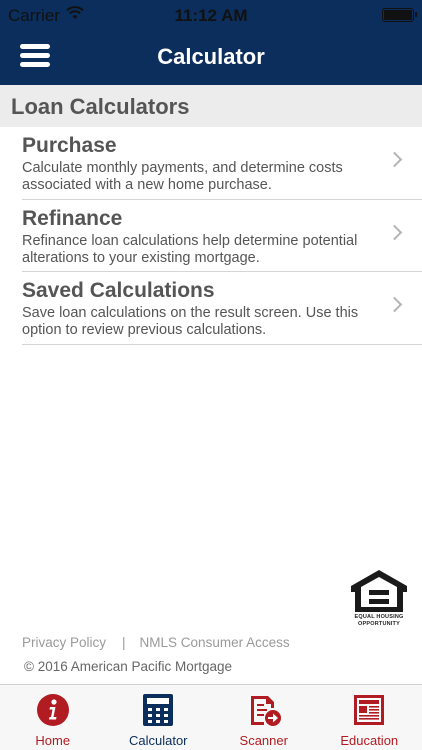 The width and height of the screenshot is (422, 750). Describe the element at coordinates (158, 710) in the screenshot. I see `calculator-icon` at that location.